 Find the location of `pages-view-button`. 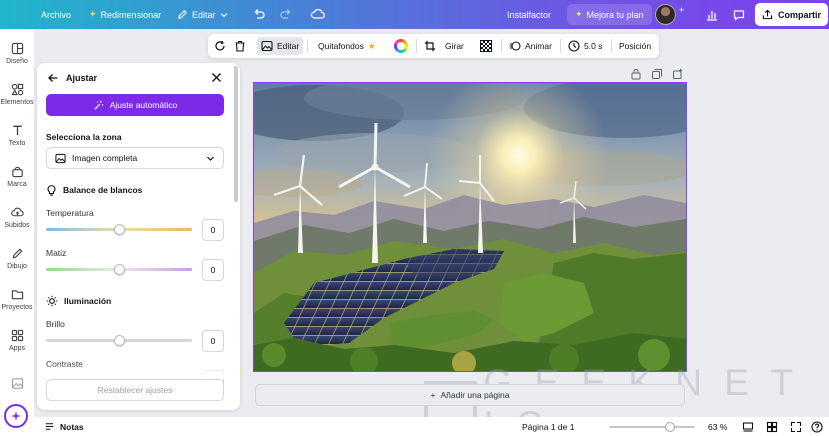

pages-view-button is located at coordinates (748, 426).